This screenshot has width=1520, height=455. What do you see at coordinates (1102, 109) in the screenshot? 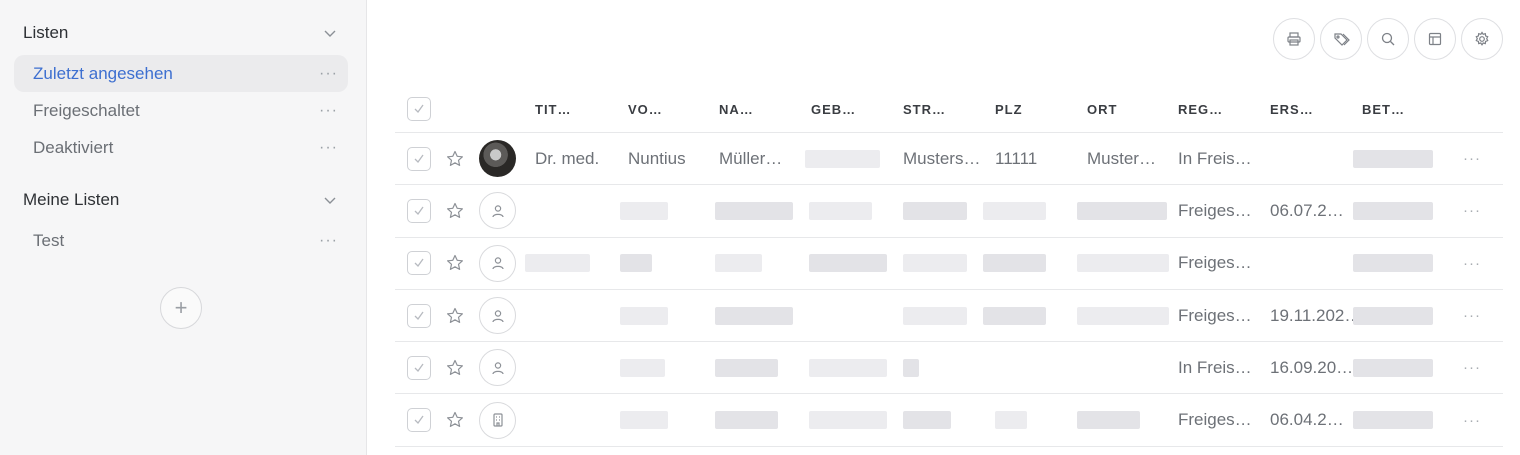
I see `column-header-ort: ORT` at bounding box center [1102, 109].